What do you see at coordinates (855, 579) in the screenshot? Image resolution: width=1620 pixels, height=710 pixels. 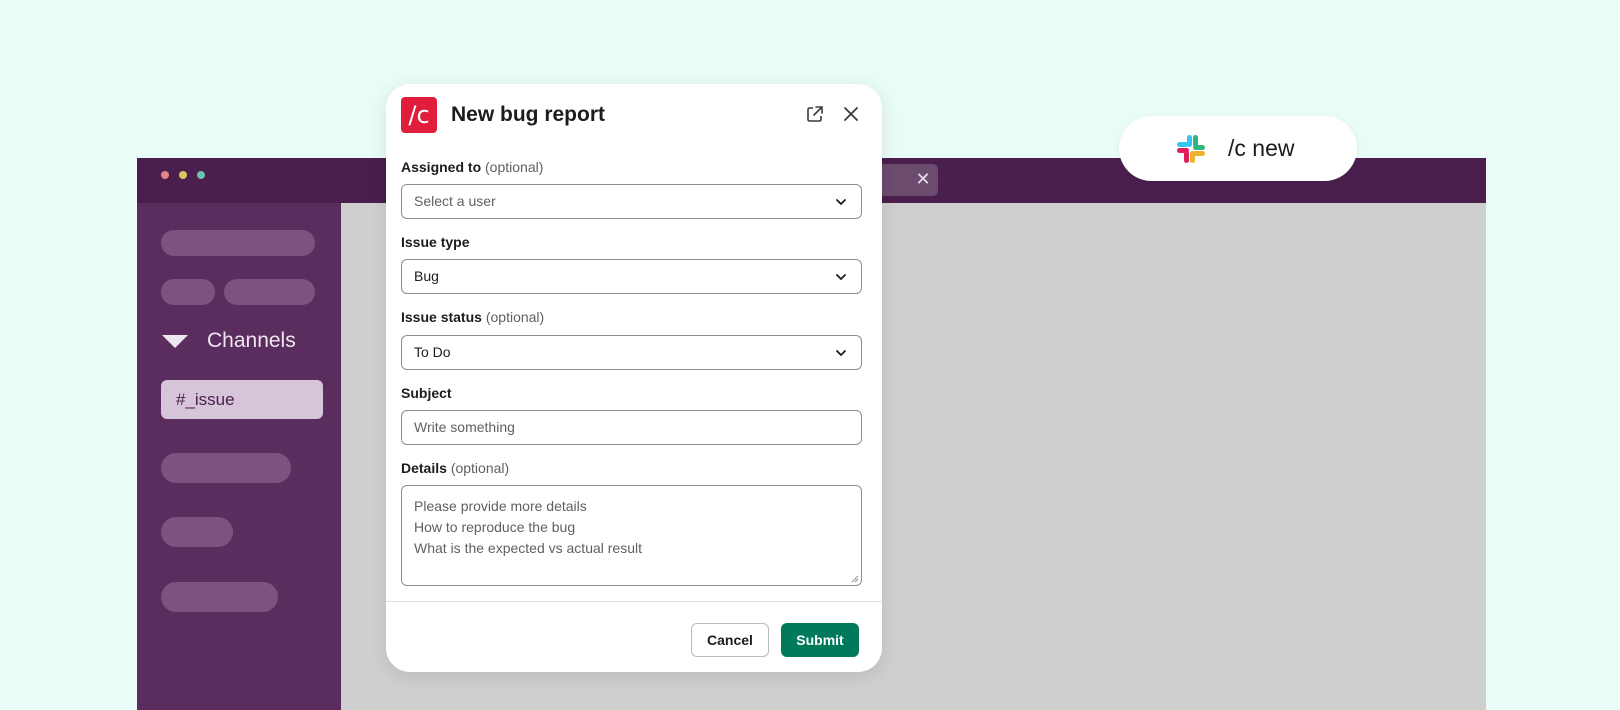 I see `resize-handle-icon` at bounding box center [855, 579].